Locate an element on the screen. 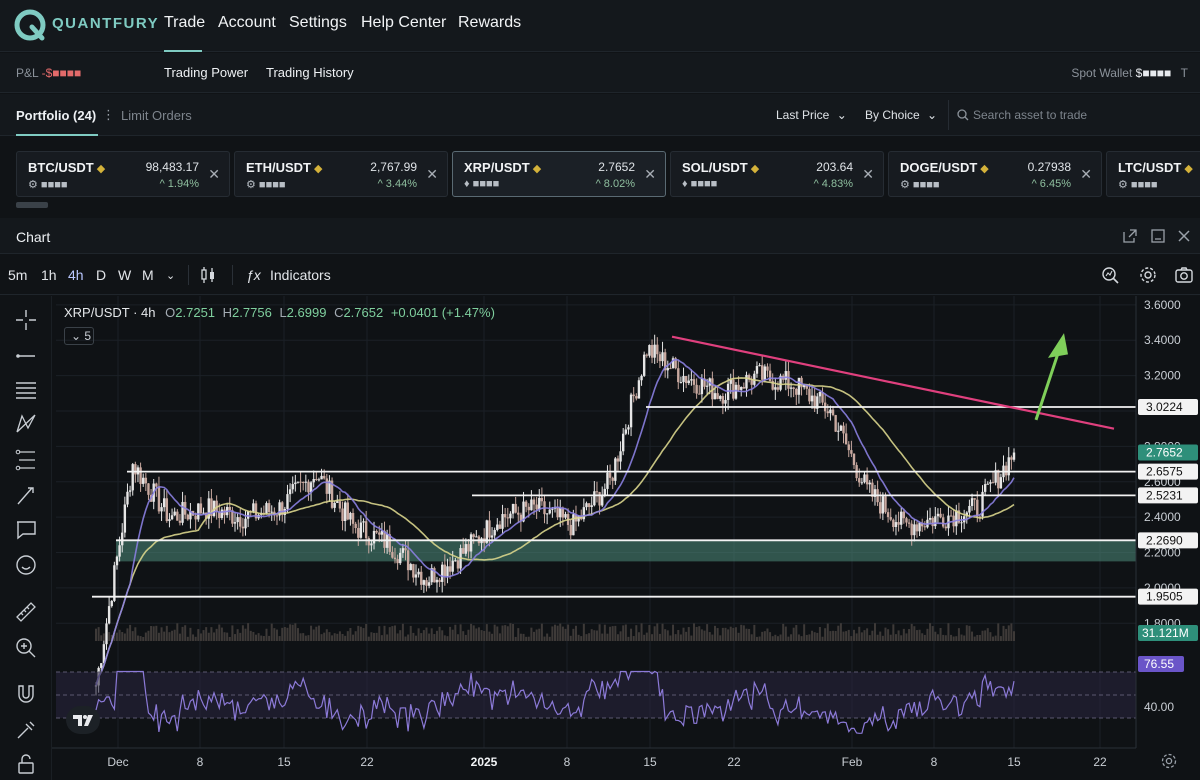 The image size is (1200, 780). ruler-icon is located at coordinates (26, 612).